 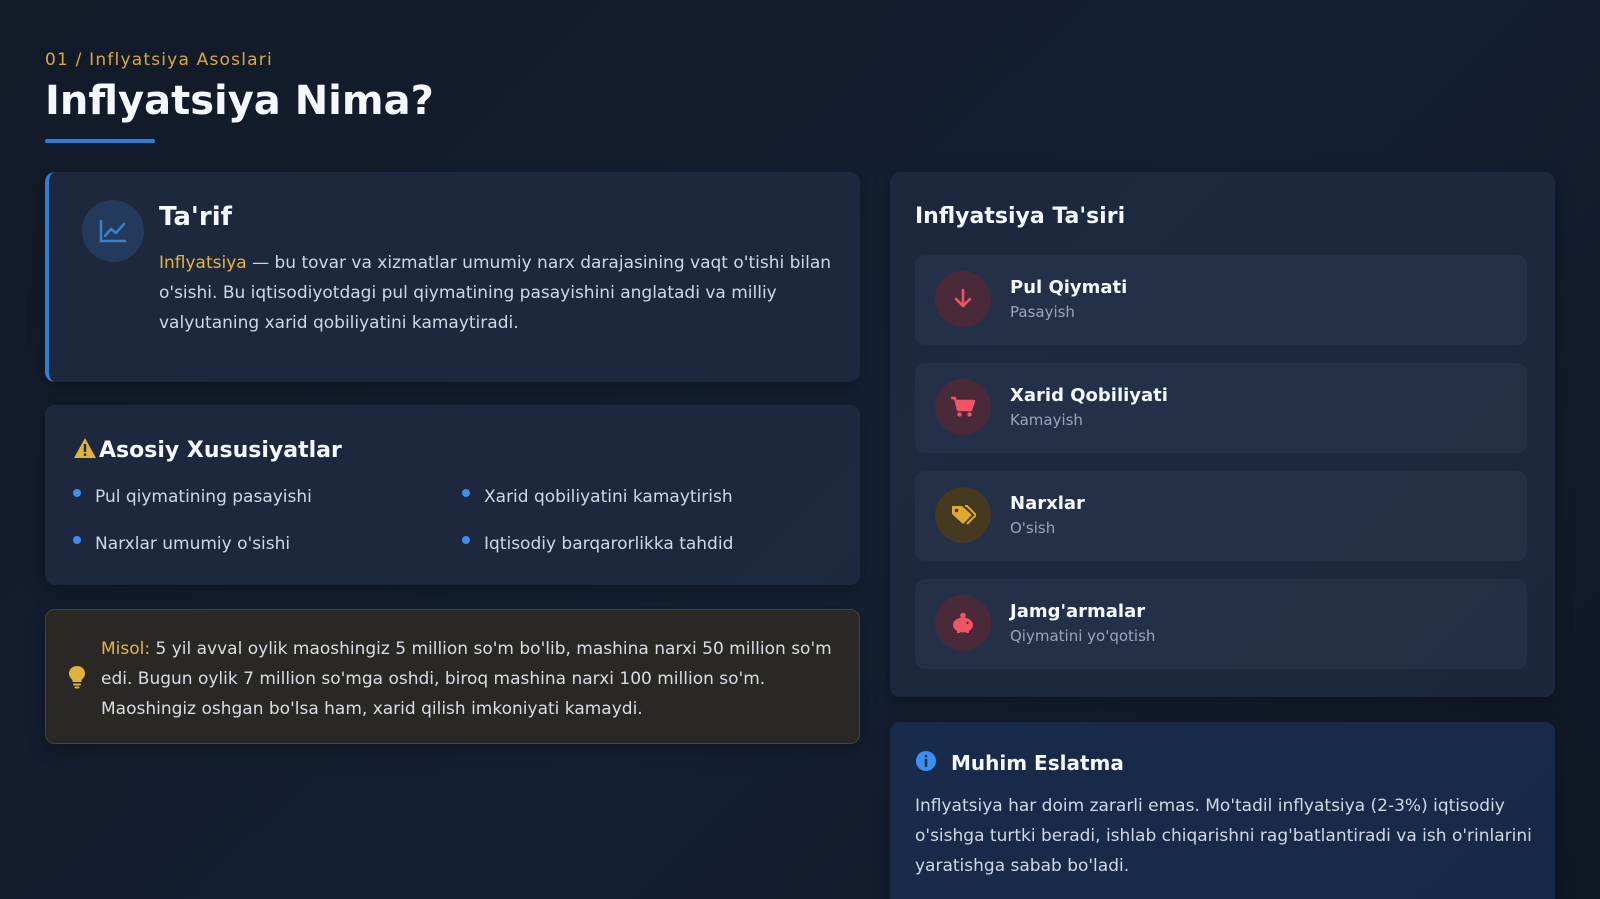 I want to click on line-chart-icon, so click(x=113, y=231).